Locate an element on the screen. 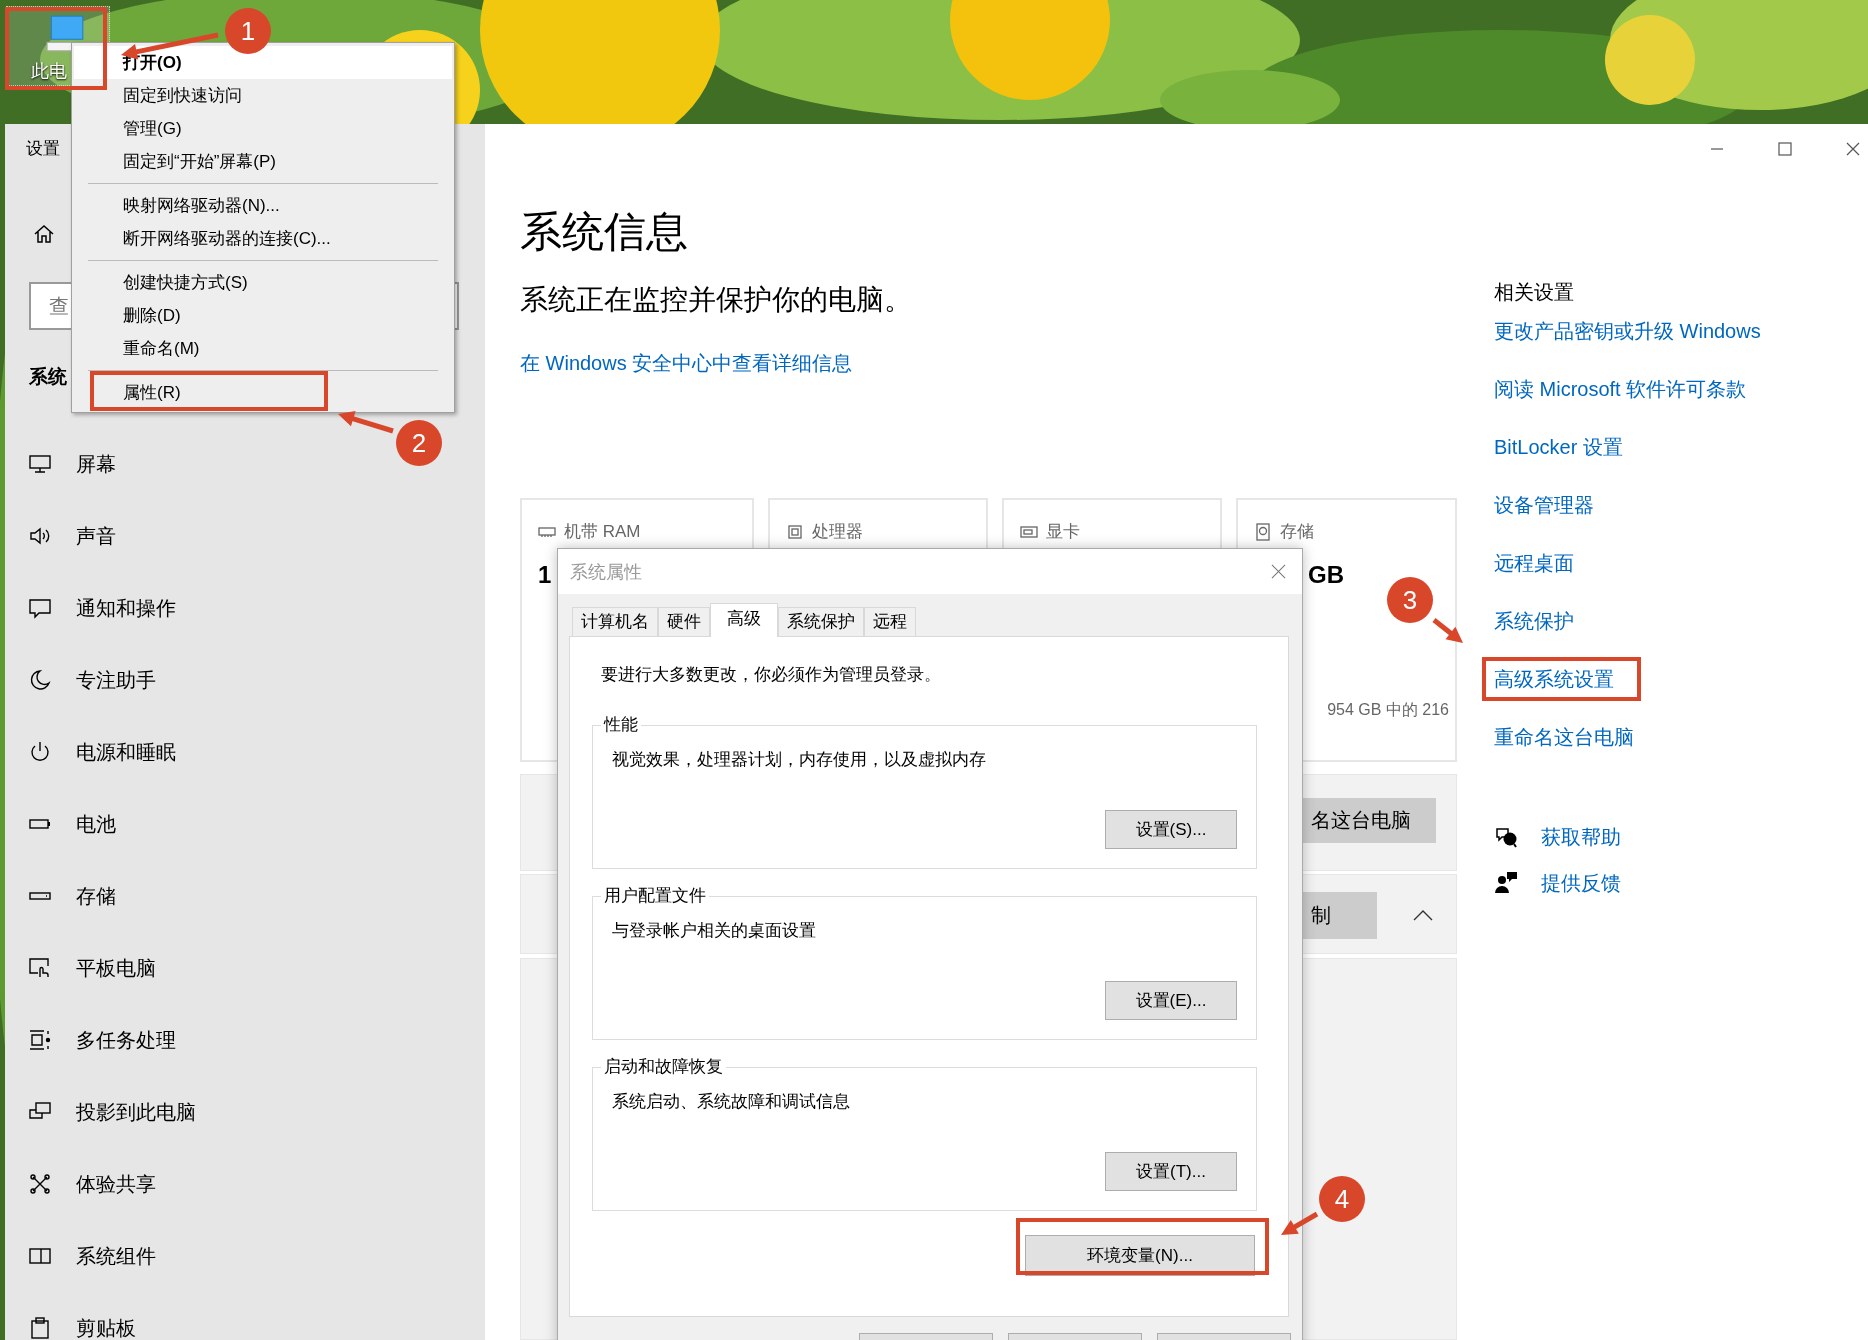  nav-item: 系统组件 is located at coordinates (175, 1256).